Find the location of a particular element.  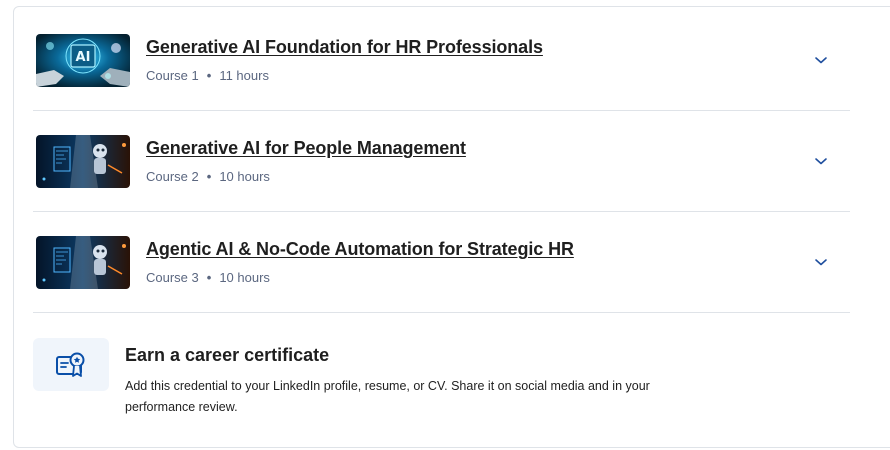

course-number: Course 3 is located at coordinates (172, 277).